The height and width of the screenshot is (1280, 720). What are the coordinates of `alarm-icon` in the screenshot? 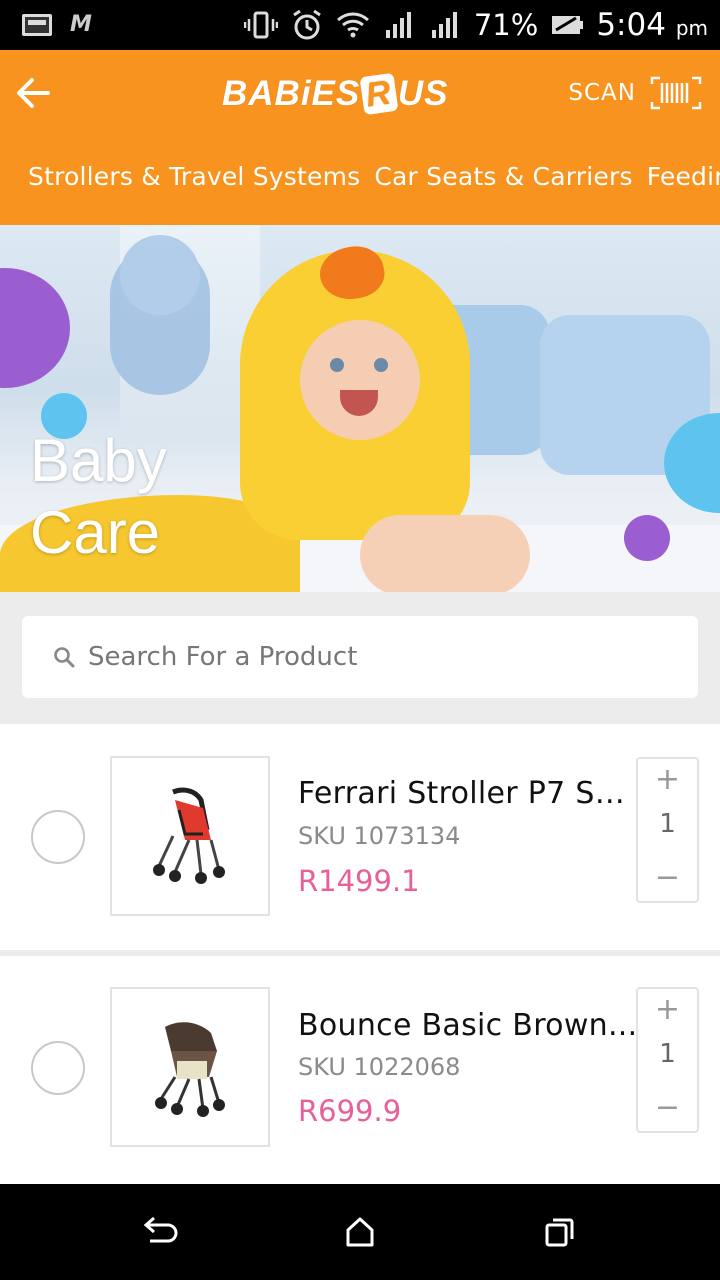 It's located at (307, 24).